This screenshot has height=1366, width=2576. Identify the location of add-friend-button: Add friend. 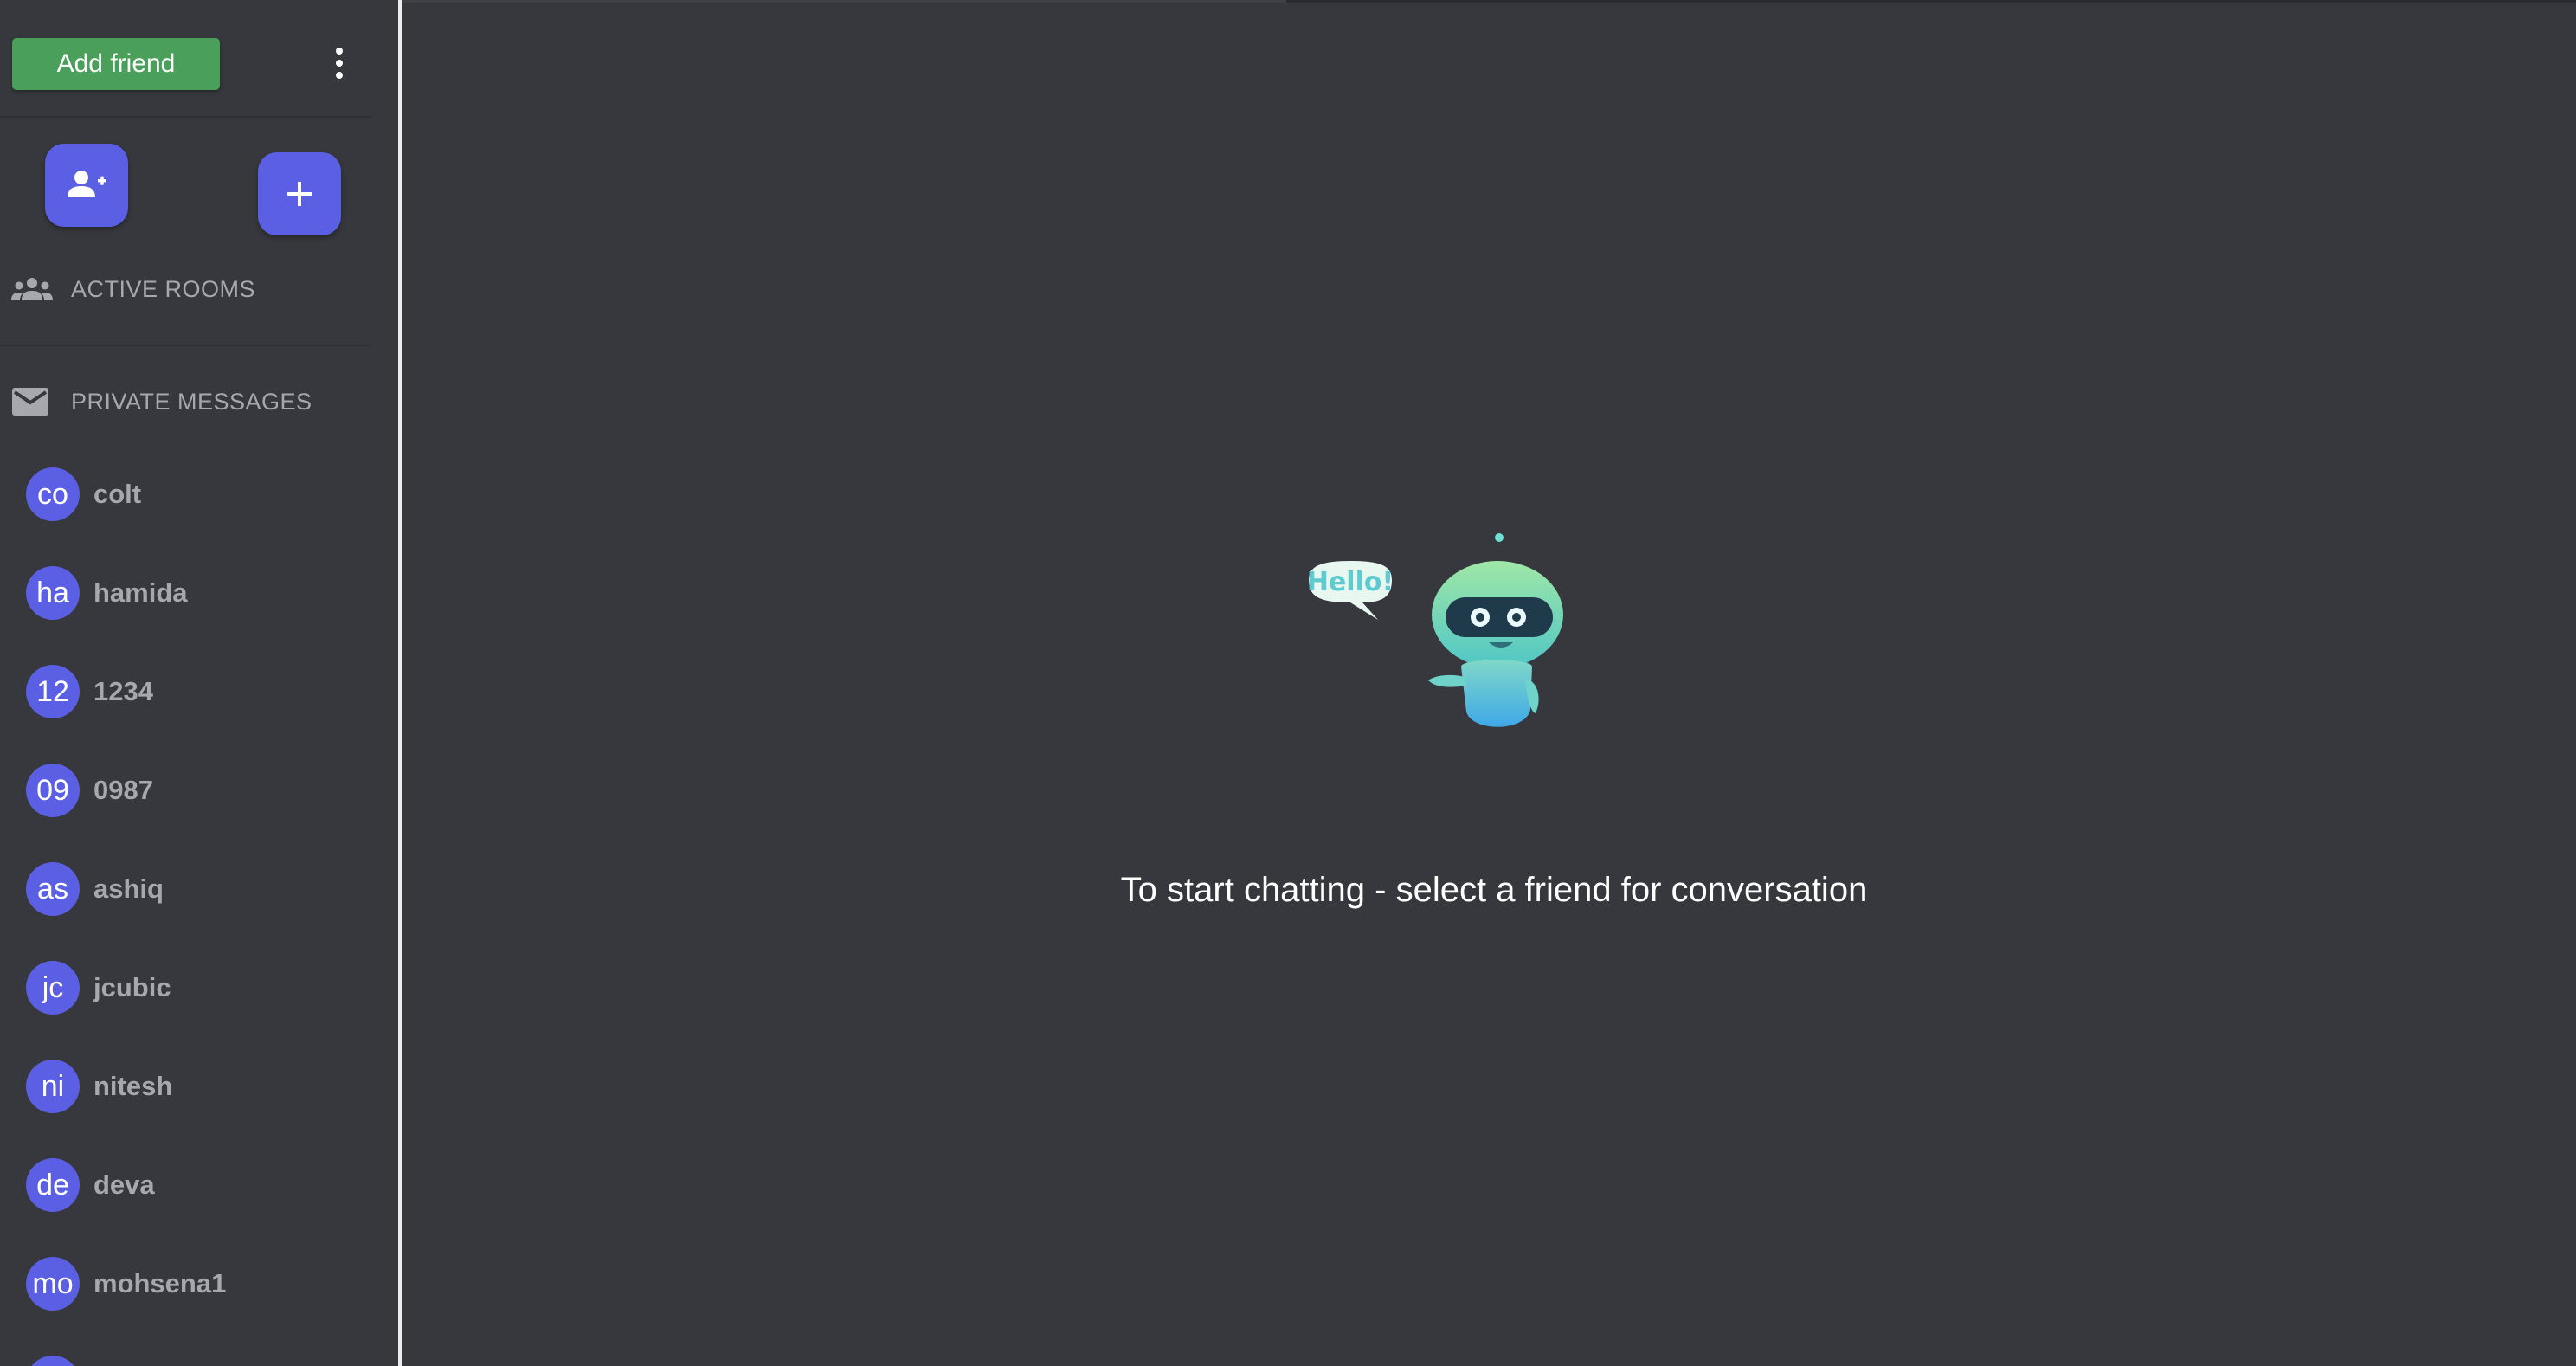
(116, 64).